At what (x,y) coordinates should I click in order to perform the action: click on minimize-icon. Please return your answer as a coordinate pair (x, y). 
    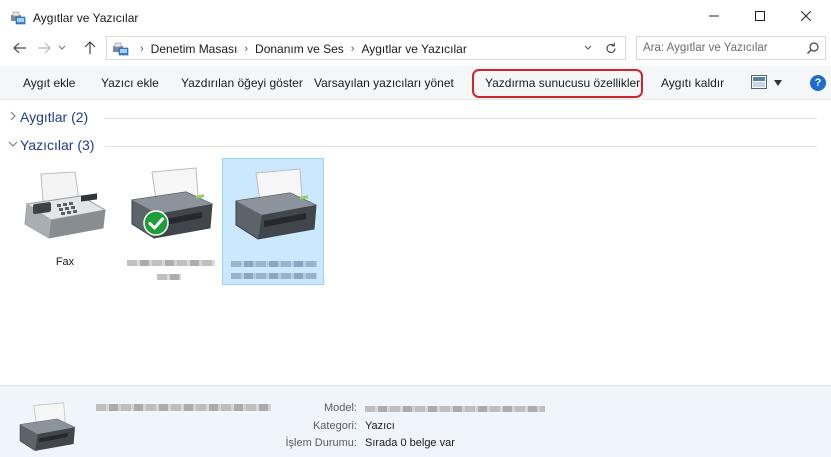
    Looking at the image, I should click on (714, 16).